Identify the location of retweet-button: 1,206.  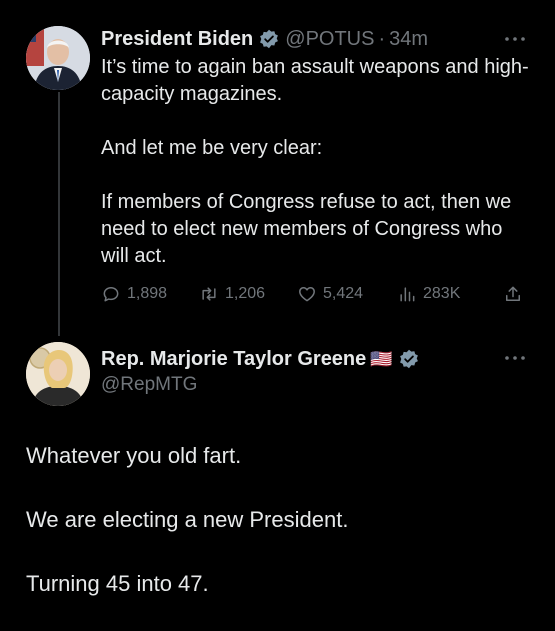
(232, 294).